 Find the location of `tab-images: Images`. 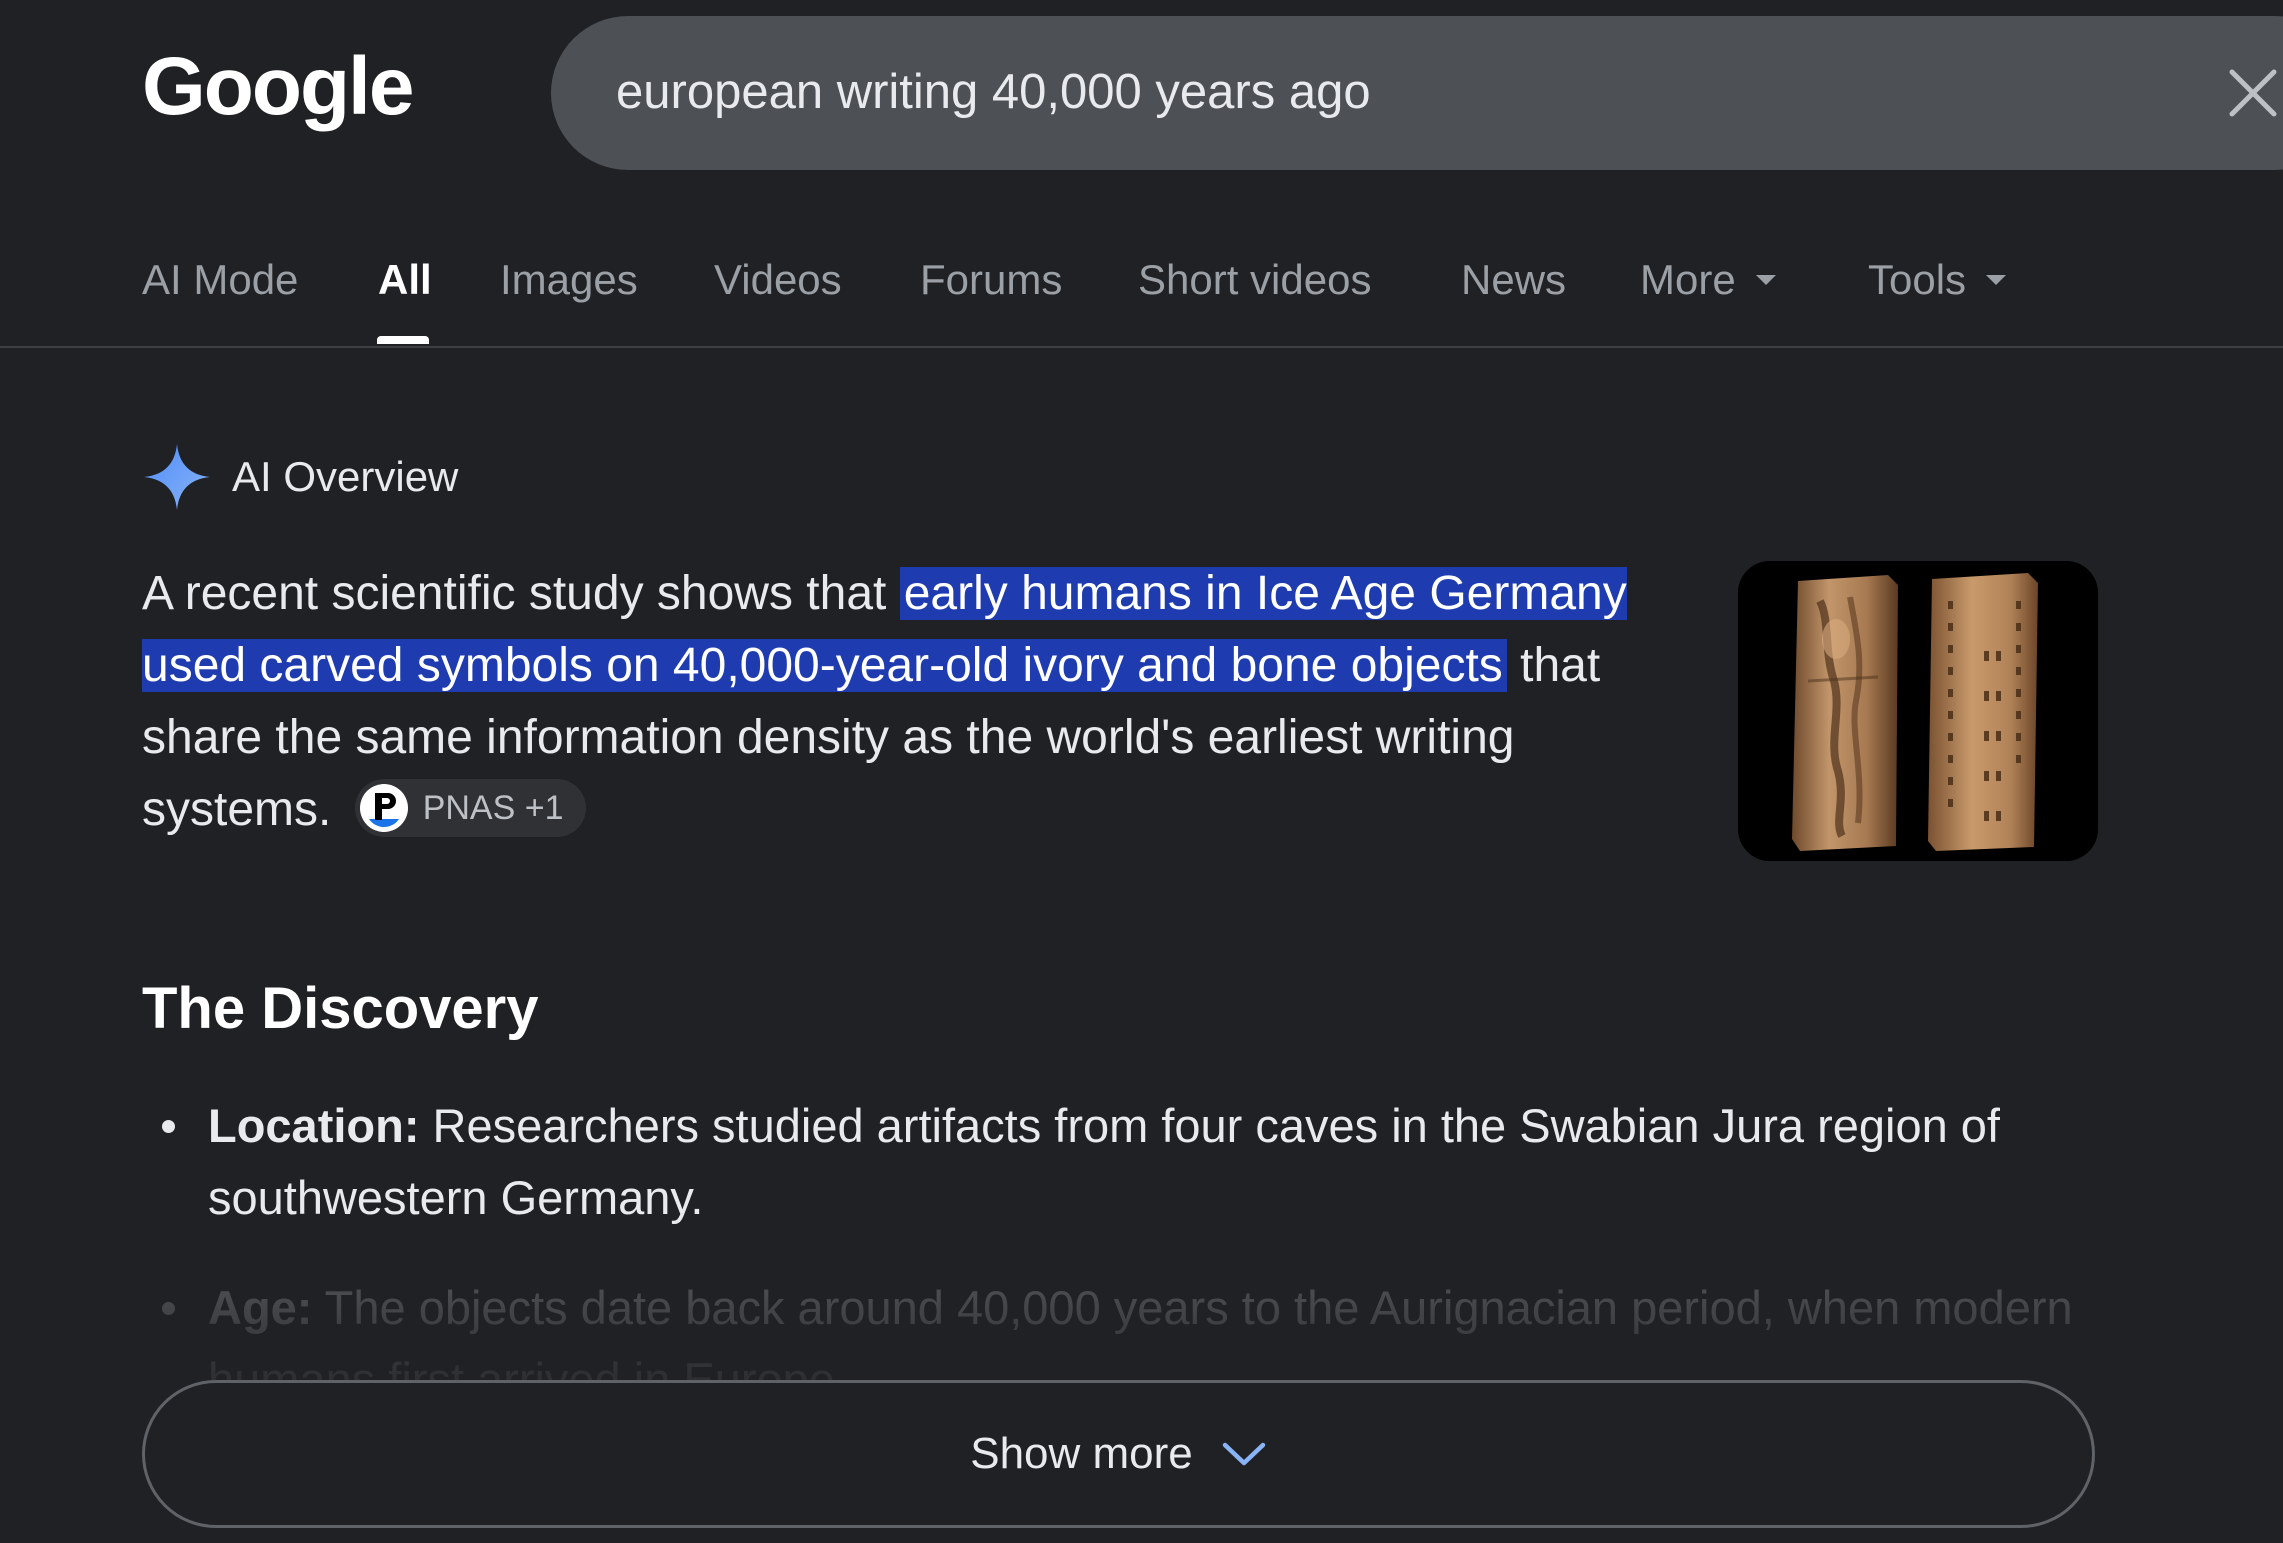

tab-images: Images is located at coordinates (569, 280).